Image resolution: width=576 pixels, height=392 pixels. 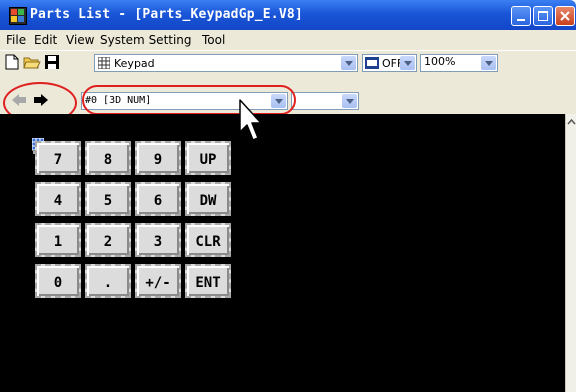 What do you see at coordinates (158, 158) in the screenshot?
I see `key-9: 9` at bounding box center [158, 158].